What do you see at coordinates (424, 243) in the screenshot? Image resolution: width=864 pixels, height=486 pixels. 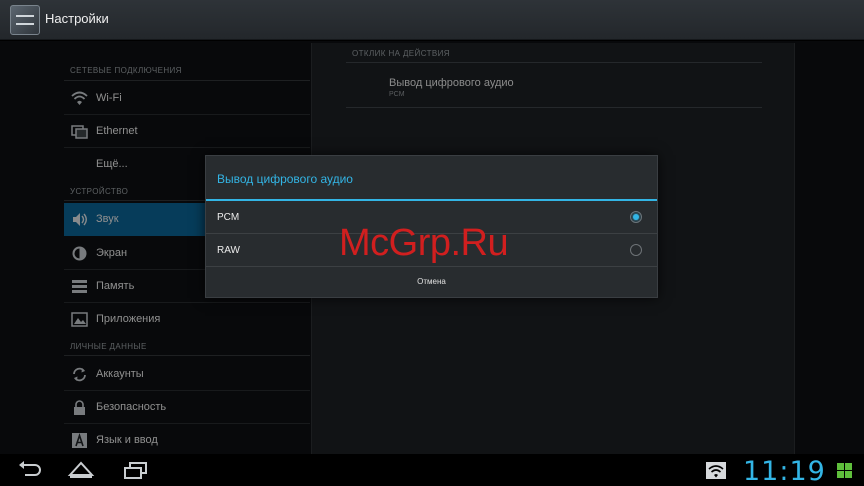 I see `watermark: McGrp.Ru` at bounding box center [424, 243].